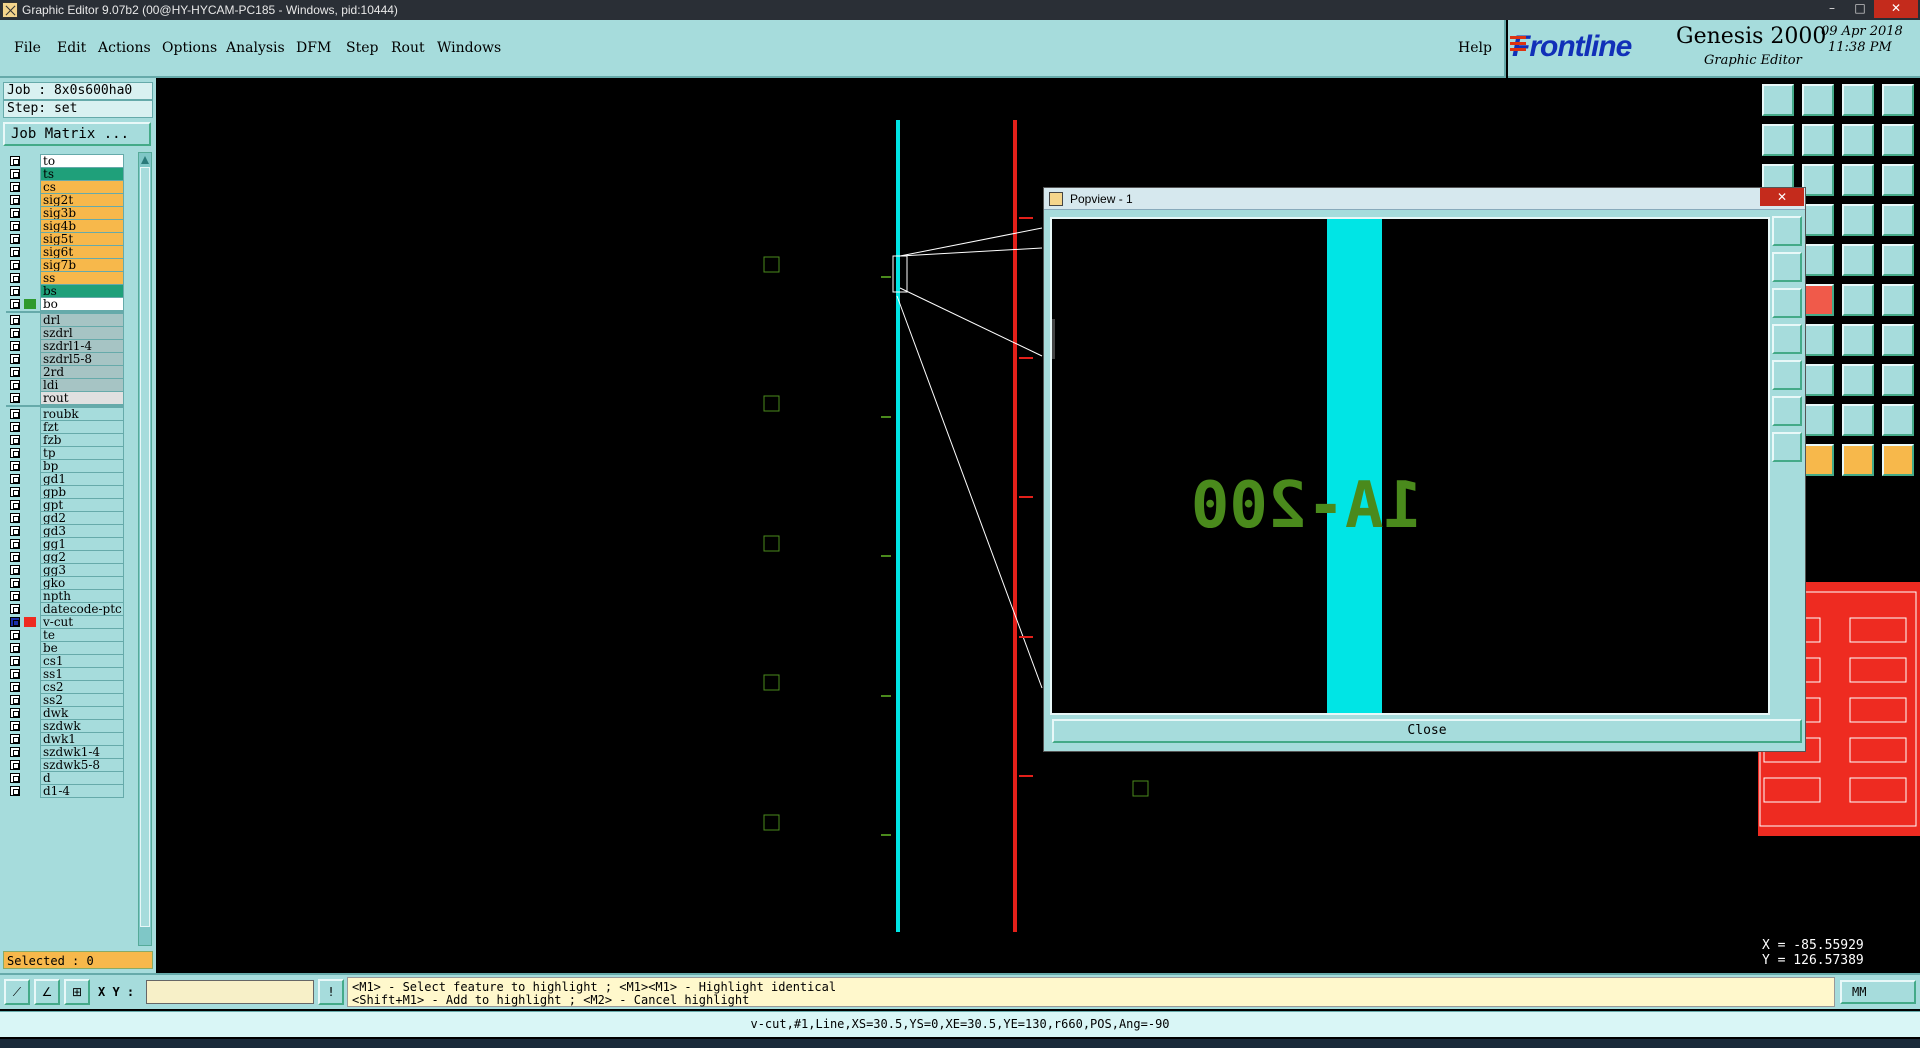  What do you see at coordinates (362, 48) in the screenshot?
I see `menu-step: Step` at bounding box center [362, 48].